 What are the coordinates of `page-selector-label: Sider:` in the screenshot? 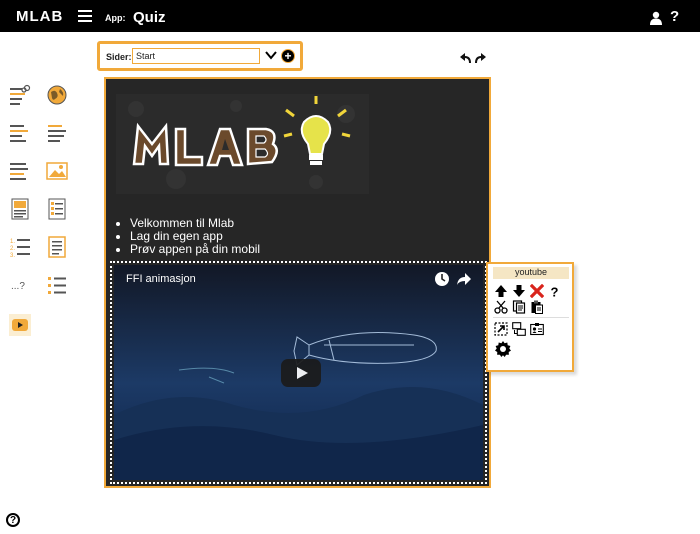 It's located at (119, 57).